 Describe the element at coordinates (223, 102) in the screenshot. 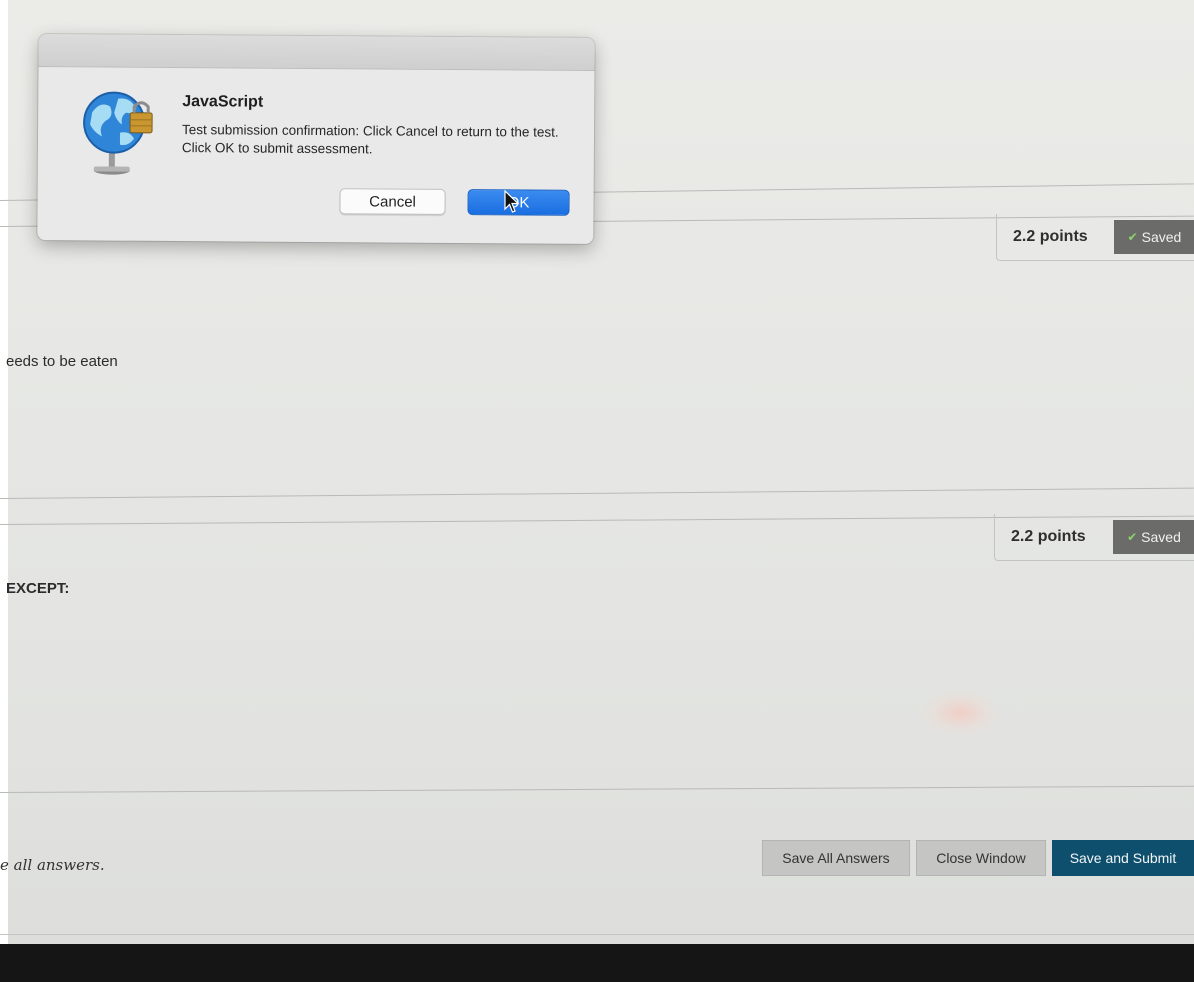

I see `dialog-title: JavaScript` at that location.